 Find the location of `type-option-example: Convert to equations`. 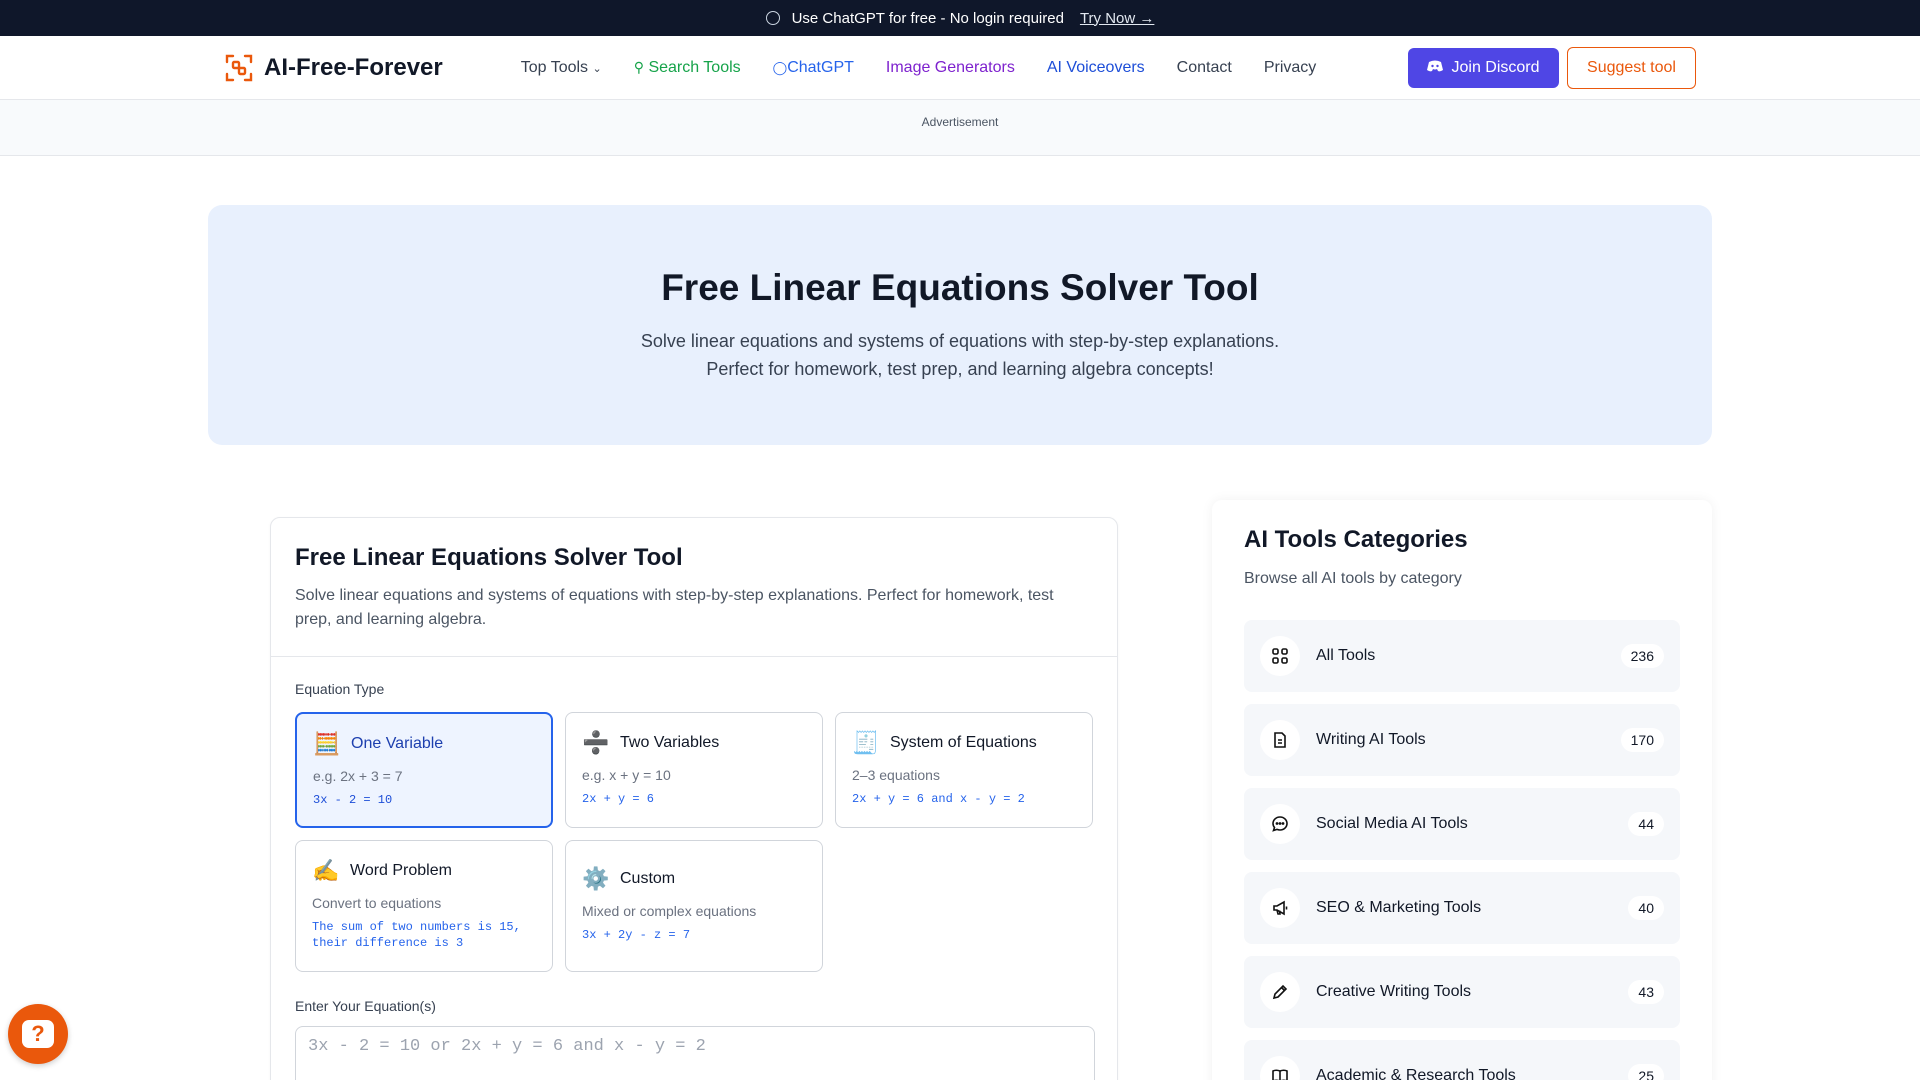

type-option-example: Convert to equations is located at coordinates (377, 903).